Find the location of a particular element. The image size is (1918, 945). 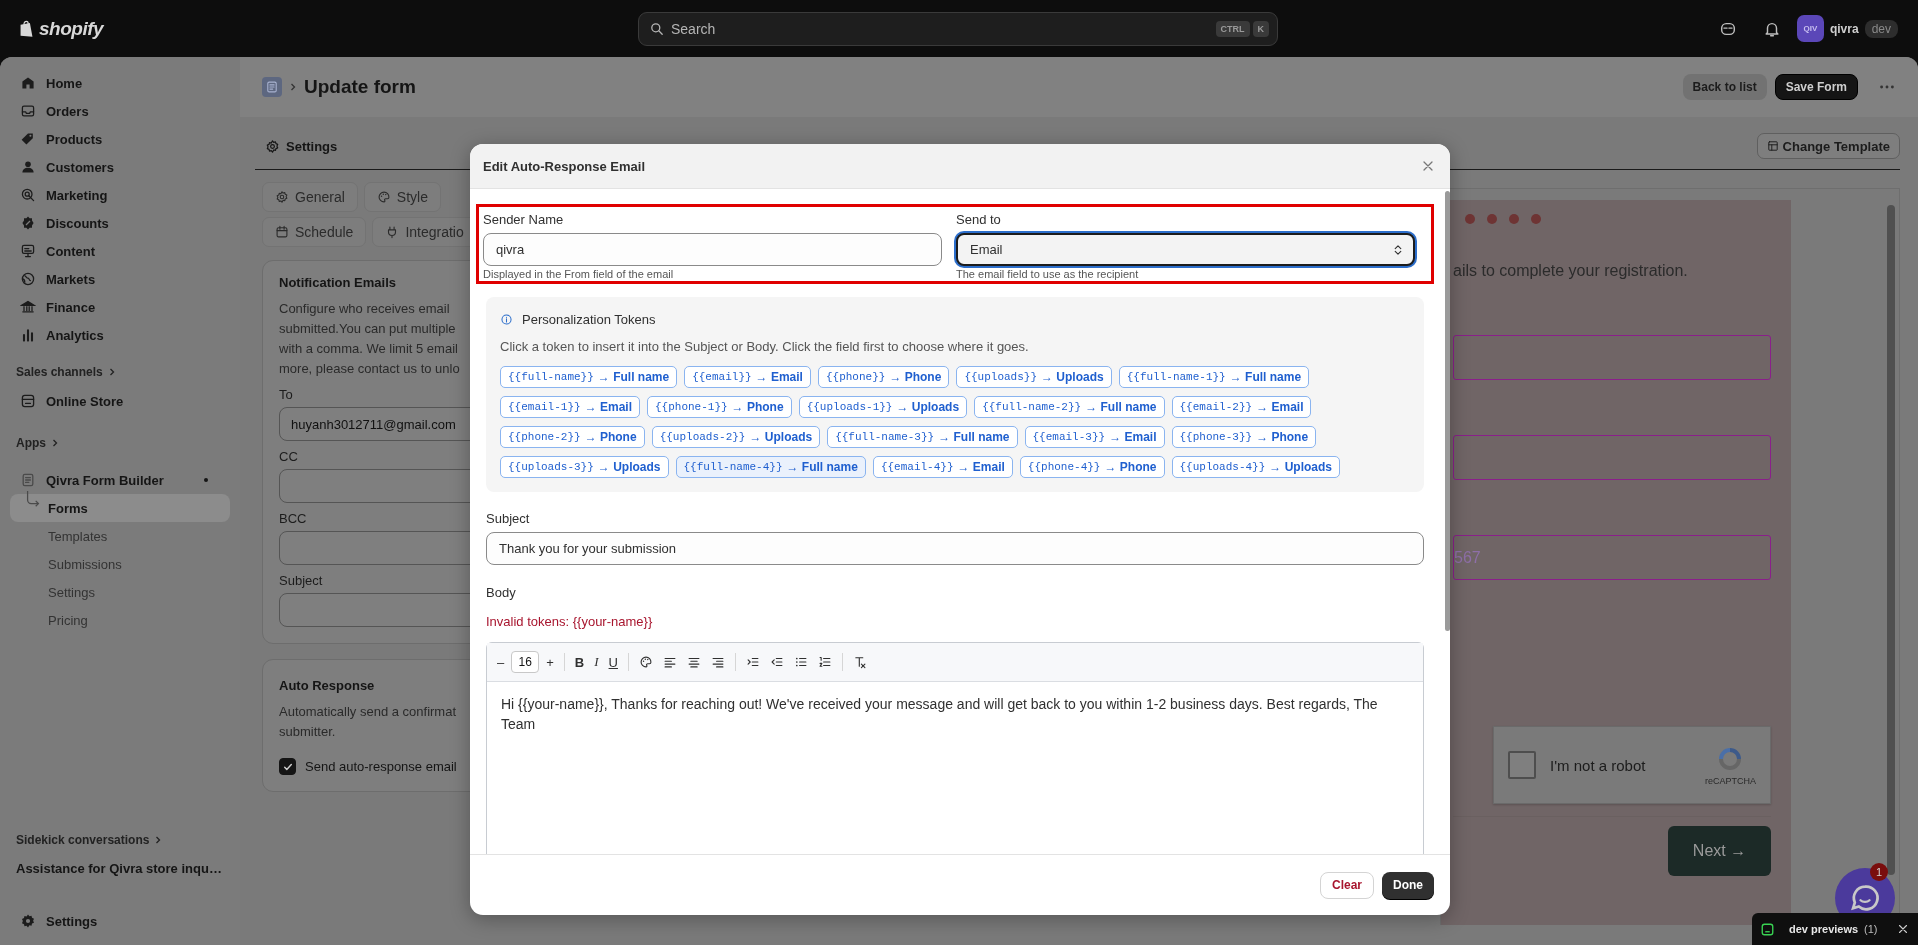

captcha-brand: reCAPTCHA is located at coordinates (1730, 781).